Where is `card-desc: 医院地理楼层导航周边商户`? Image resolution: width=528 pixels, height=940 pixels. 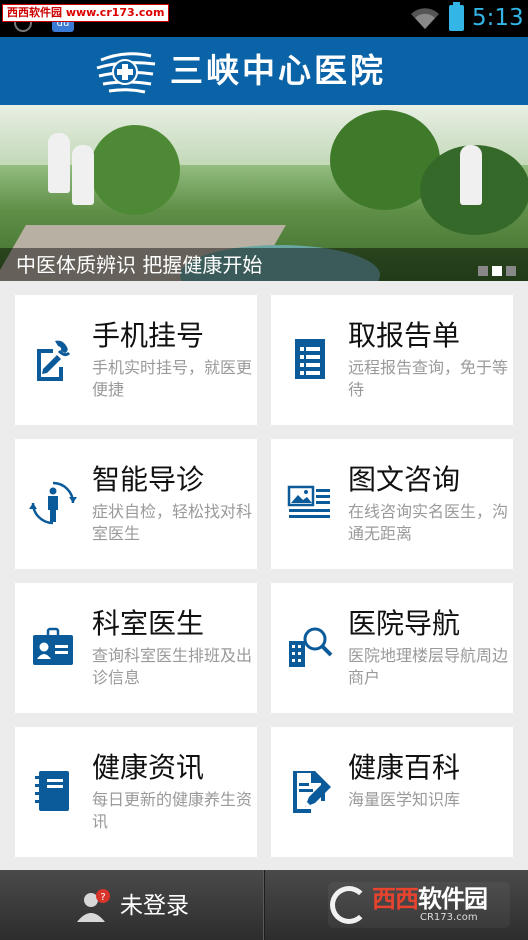 card-desc: 医院地理楼层导航周边商户 is located at coordinates (428, 666).